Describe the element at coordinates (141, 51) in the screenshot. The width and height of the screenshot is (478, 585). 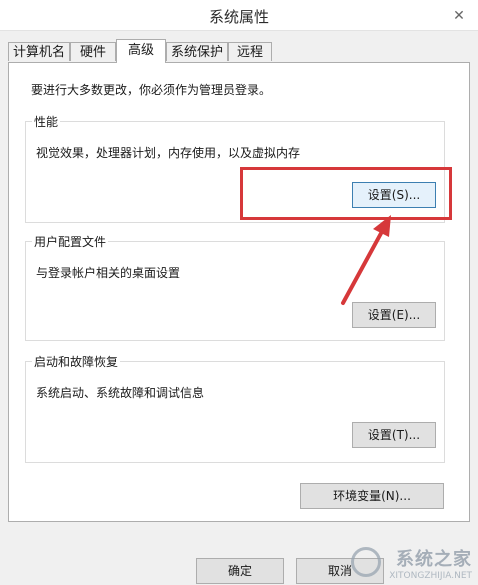
I see `tab-advanced: 高级` at that location.